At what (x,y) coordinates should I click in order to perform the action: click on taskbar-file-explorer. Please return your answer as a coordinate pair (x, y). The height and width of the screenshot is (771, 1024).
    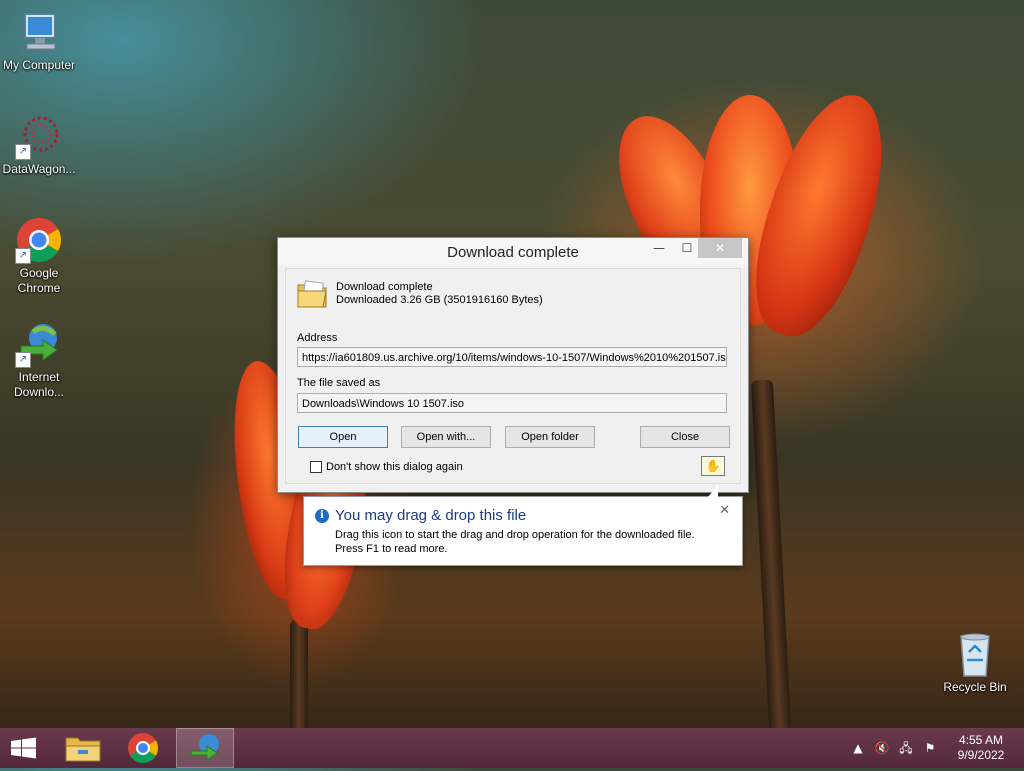
    Looking at the image, I should click on (84, 748).